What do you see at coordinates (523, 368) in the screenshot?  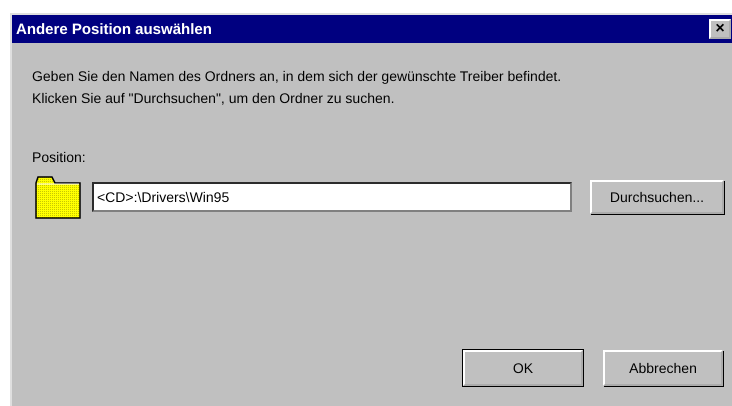 I see `dialog-button: OK` at bounding box center [523, 368].